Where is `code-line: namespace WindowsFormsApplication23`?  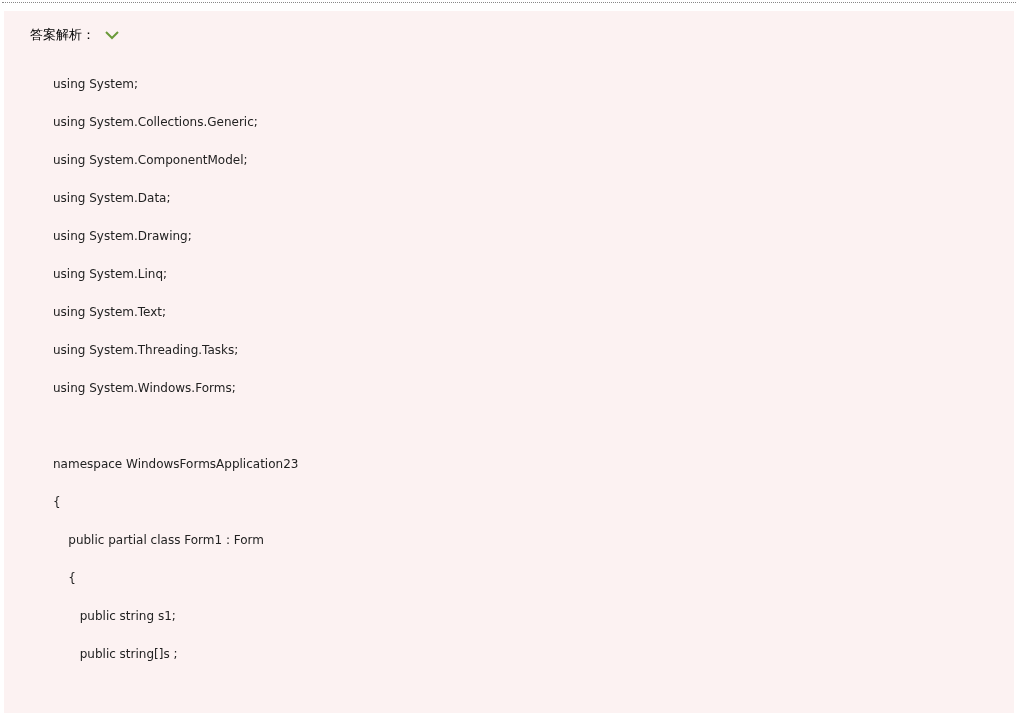
code-line: namespace WindowsFormsApplication23 is located at coordinates (176, 464).